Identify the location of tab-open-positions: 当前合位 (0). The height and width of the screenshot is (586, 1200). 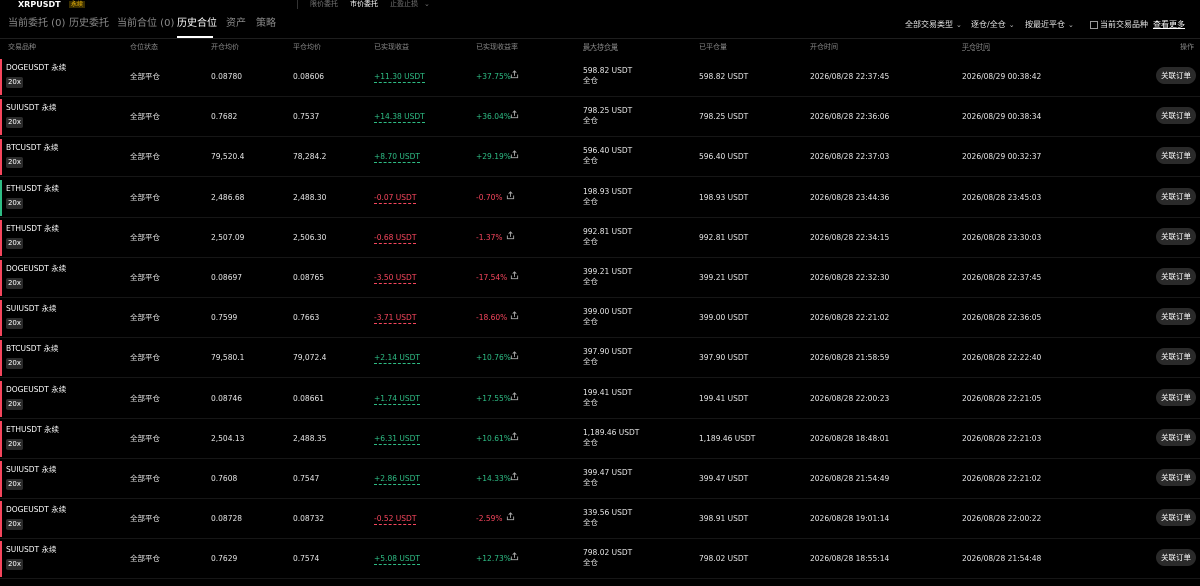
(145, 24).